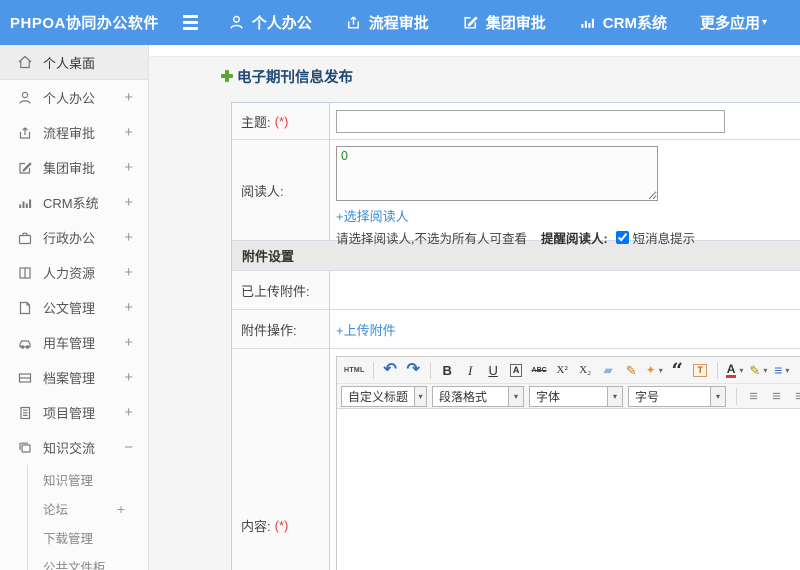 This screenshot has width=800, height=570. Describe the element at coordinates (623, 22) in the screenshot. I see `nav-item-crm-system: CRM系统` at that location.